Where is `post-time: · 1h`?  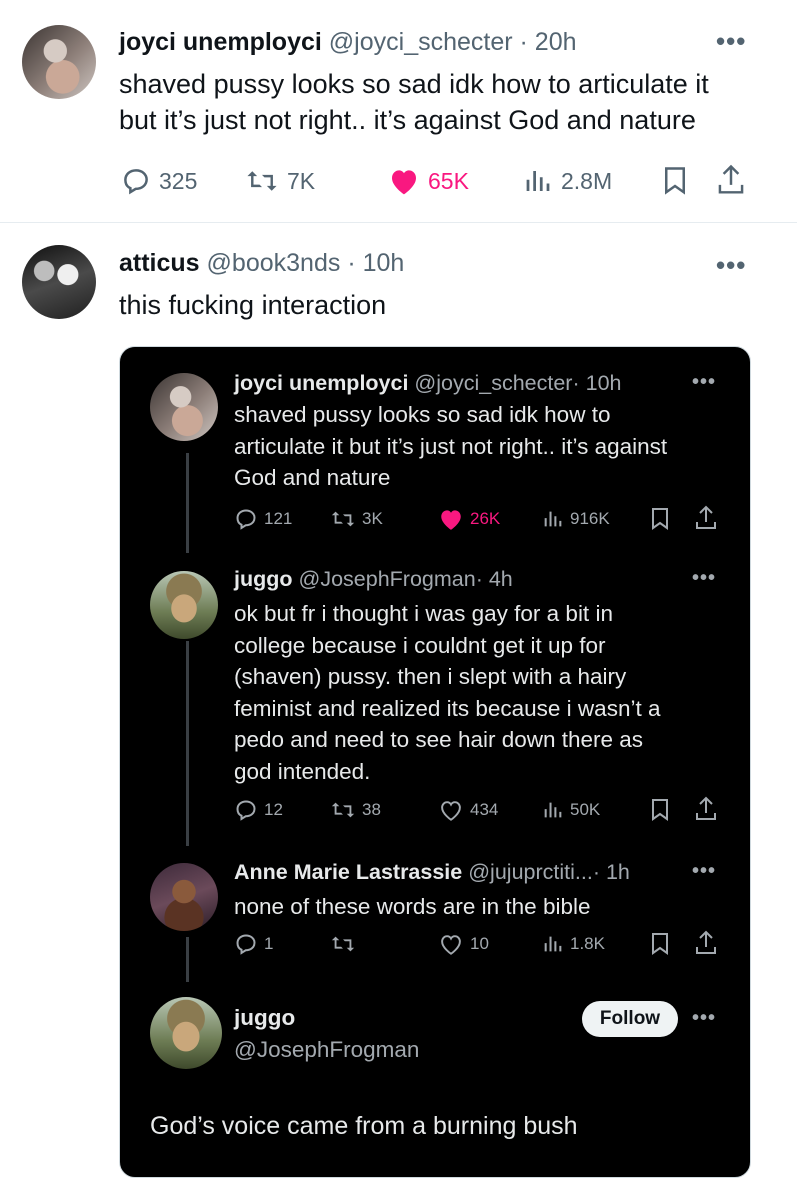
post-time: · 1h is located at coordinates (611, 872).